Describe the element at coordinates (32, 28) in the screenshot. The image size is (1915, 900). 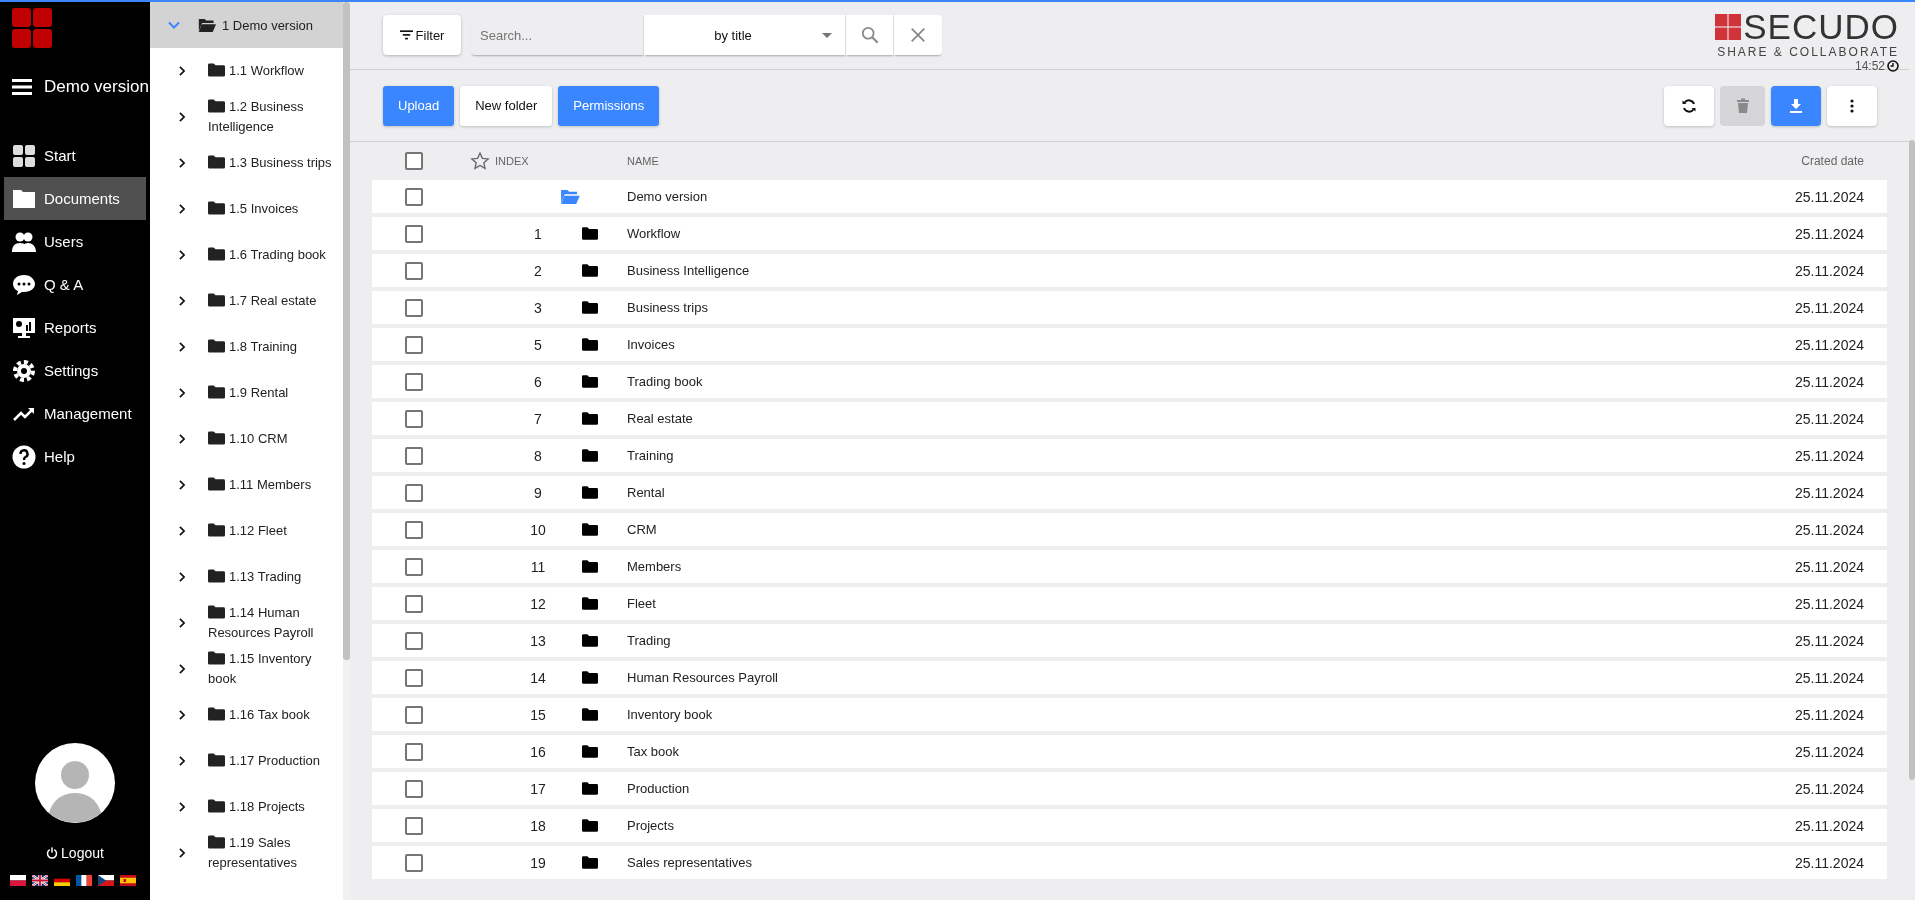
I see `logo-icon` at that location.